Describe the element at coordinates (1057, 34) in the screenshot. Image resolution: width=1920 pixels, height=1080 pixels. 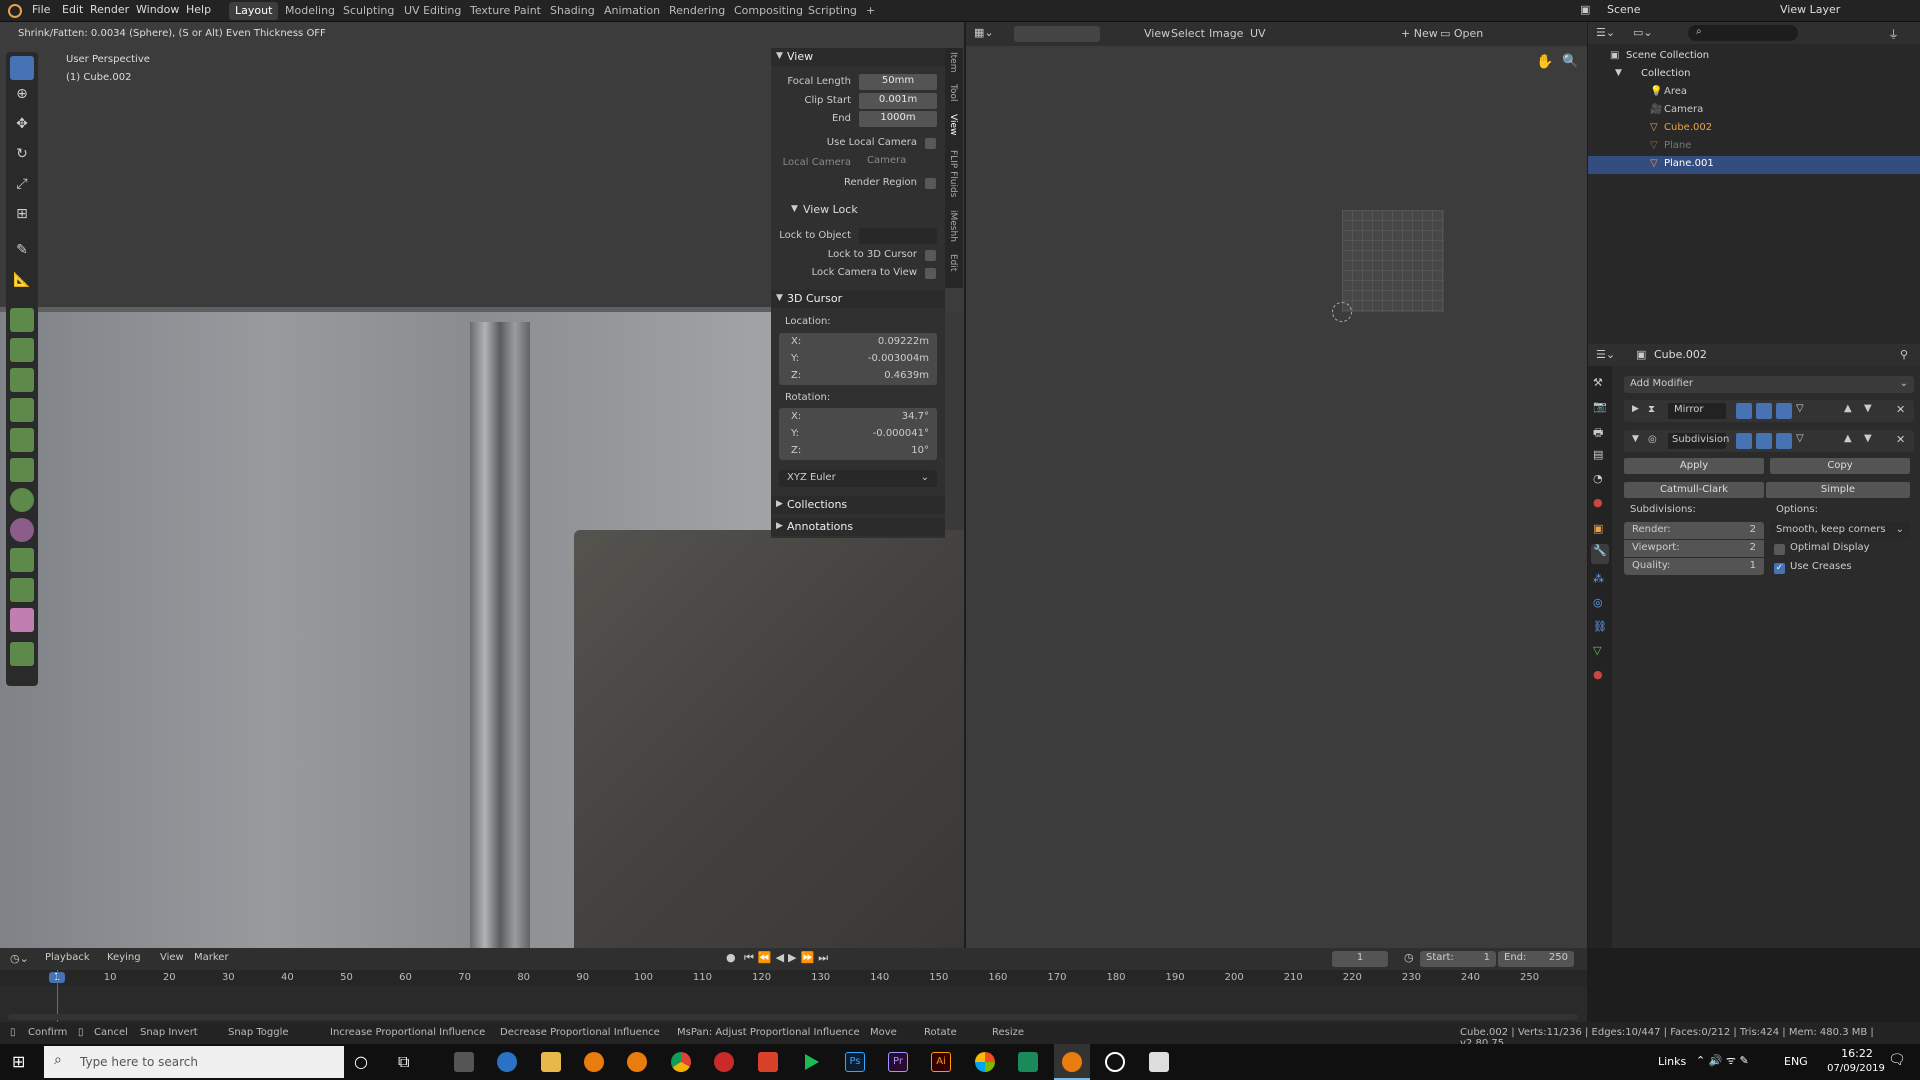
I see `select-mode-icon` at that location.